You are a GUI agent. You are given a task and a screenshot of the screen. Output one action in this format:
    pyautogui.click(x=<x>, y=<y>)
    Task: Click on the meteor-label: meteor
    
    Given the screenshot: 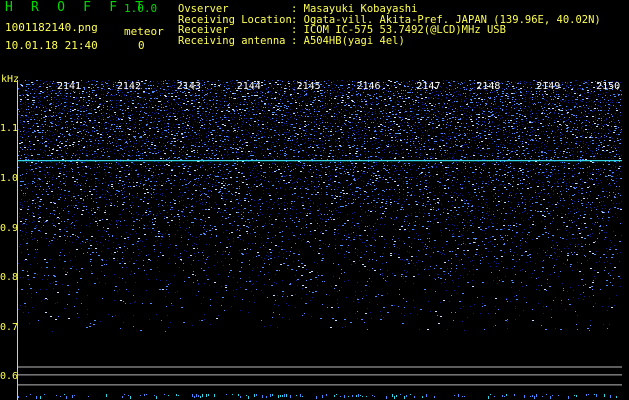 What is the action you would take?
    pyautogui.click(x=144, y=31)
    